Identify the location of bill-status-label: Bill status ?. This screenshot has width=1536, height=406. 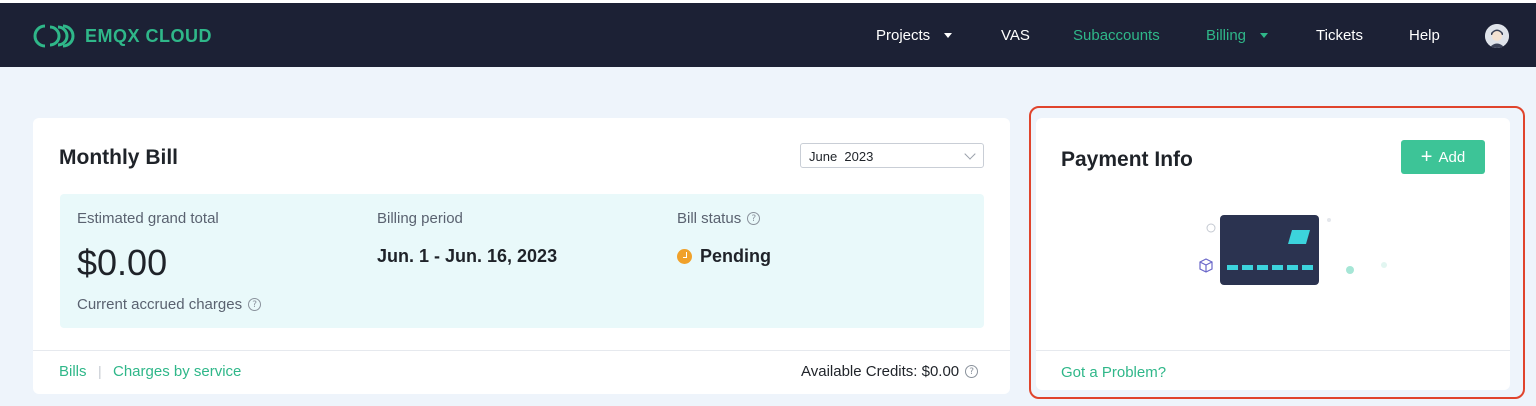
(719, 218).